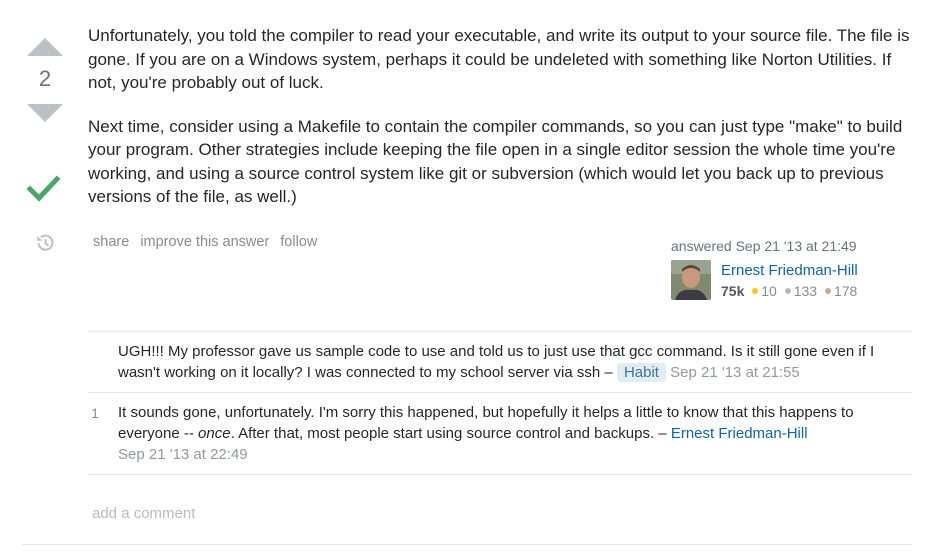  What do you see at coordinates (204, 242) in the screenshot?
I see `improve-answer-link: improve this answer` at bounding box center [204, 242].